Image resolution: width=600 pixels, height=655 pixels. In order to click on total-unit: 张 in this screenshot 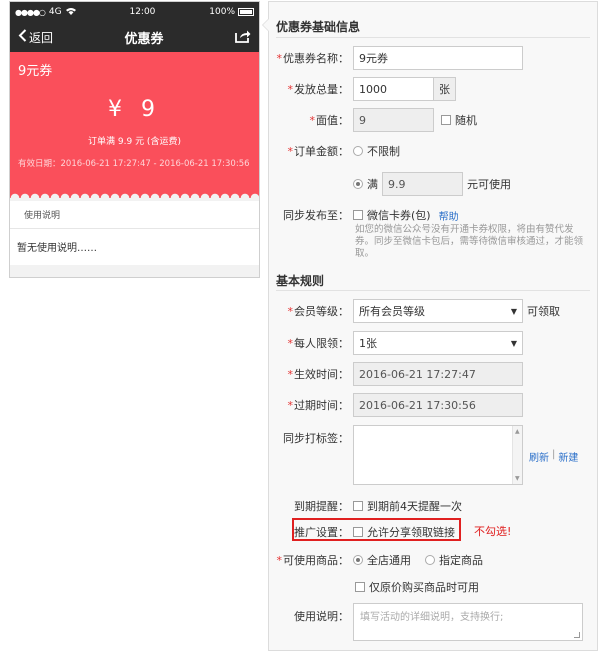, I will do `click(445, 89)`.